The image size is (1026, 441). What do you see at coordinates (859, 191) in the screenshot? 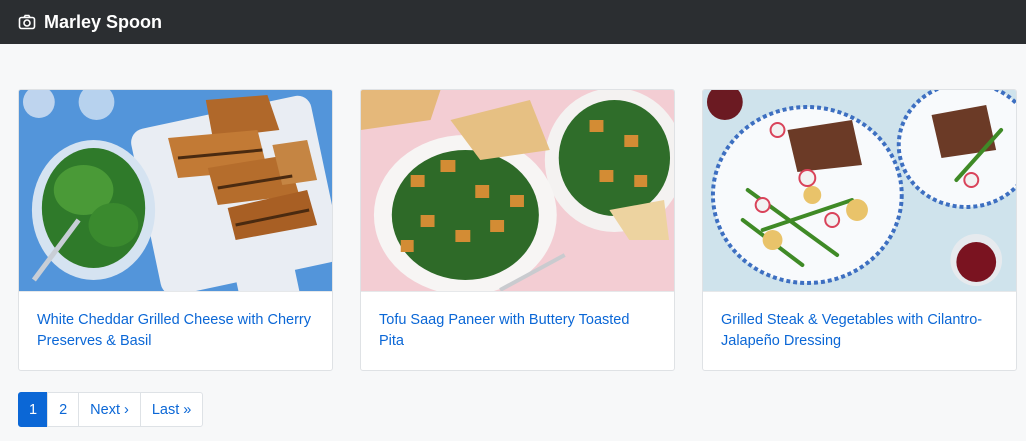
I see `recipe-image-steak-vegetables` at bounding box center [859, 191].